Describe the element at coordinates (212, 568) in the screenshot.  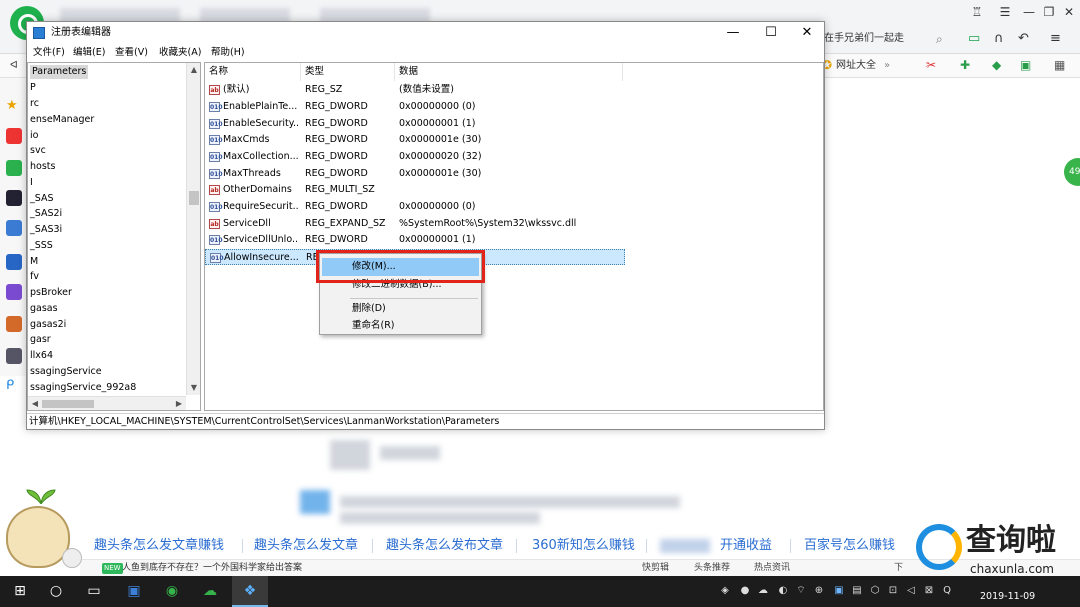
I see `news-headline-link: 人鱼到底存不存在？一个外国科学家给出答案` at that location.